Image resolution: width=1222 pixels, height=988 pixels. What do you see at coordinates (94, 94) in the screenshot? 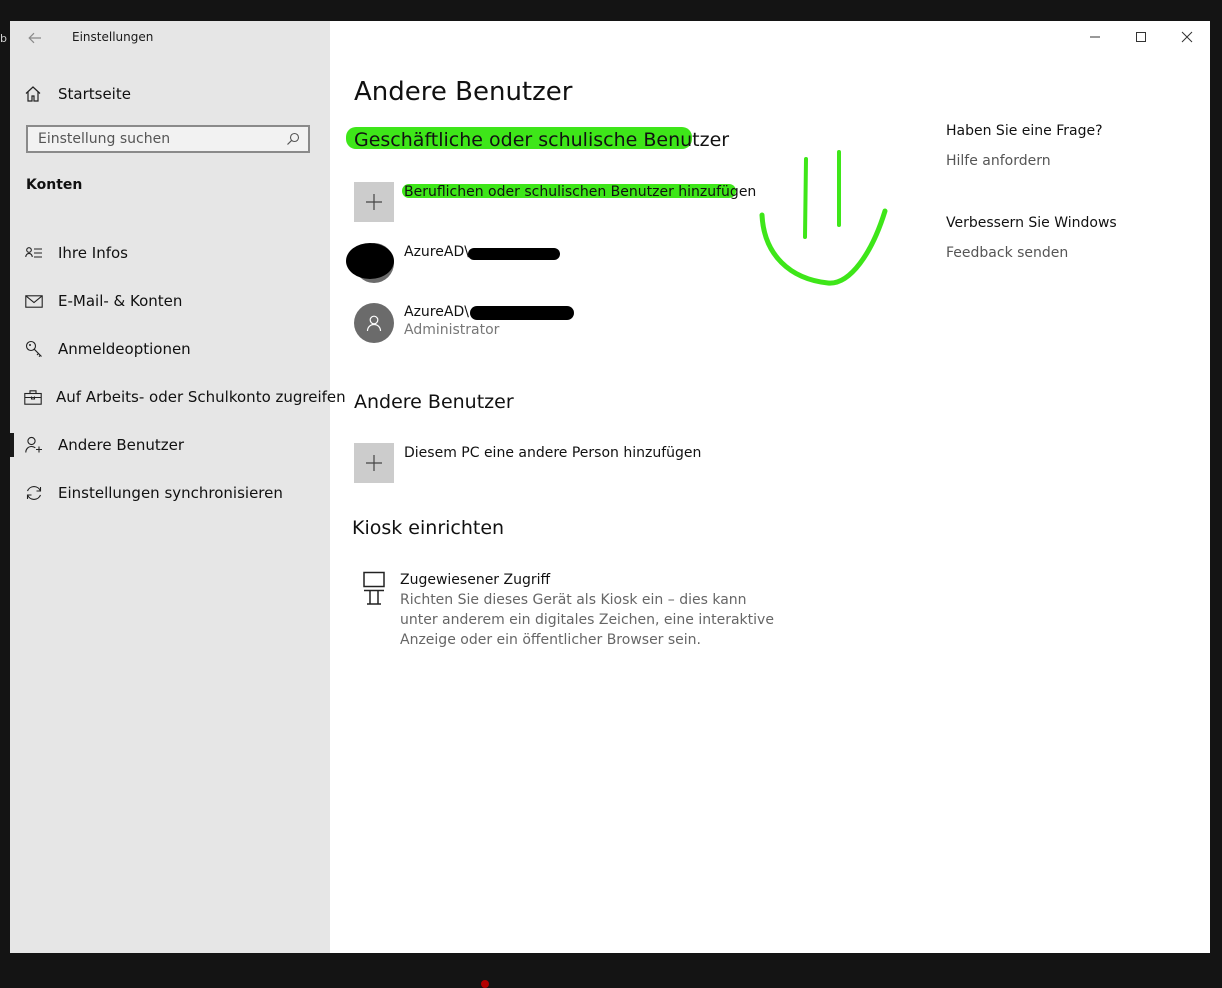
I see `sidebar-home-label: Startseite` at bounding box center [94, 94].